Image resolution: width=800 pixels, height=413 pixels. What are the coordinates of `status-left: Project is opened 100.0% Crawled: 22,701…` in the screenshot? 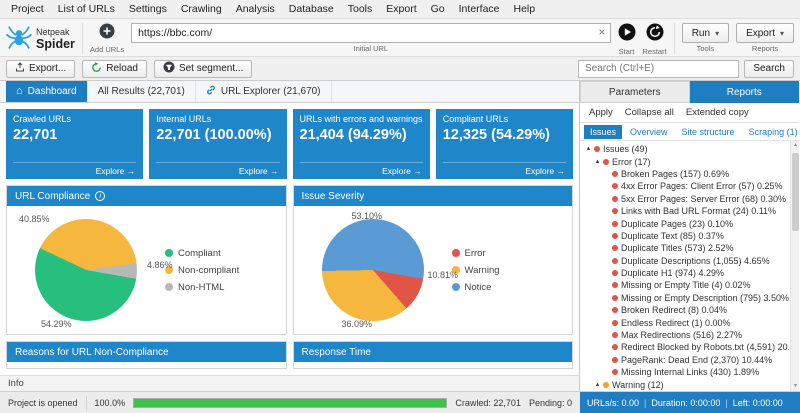 It's located at (290, 402).